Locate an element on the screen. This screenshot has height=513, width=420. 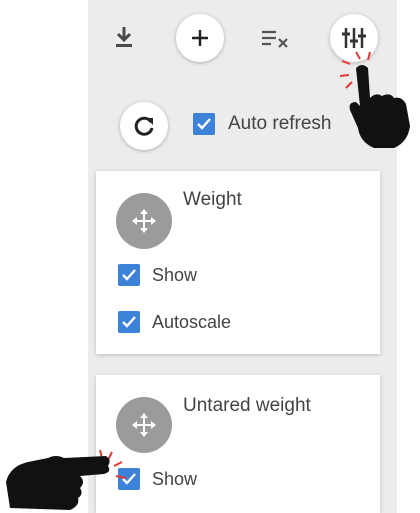
add-button is located at coordinates (200, 38).